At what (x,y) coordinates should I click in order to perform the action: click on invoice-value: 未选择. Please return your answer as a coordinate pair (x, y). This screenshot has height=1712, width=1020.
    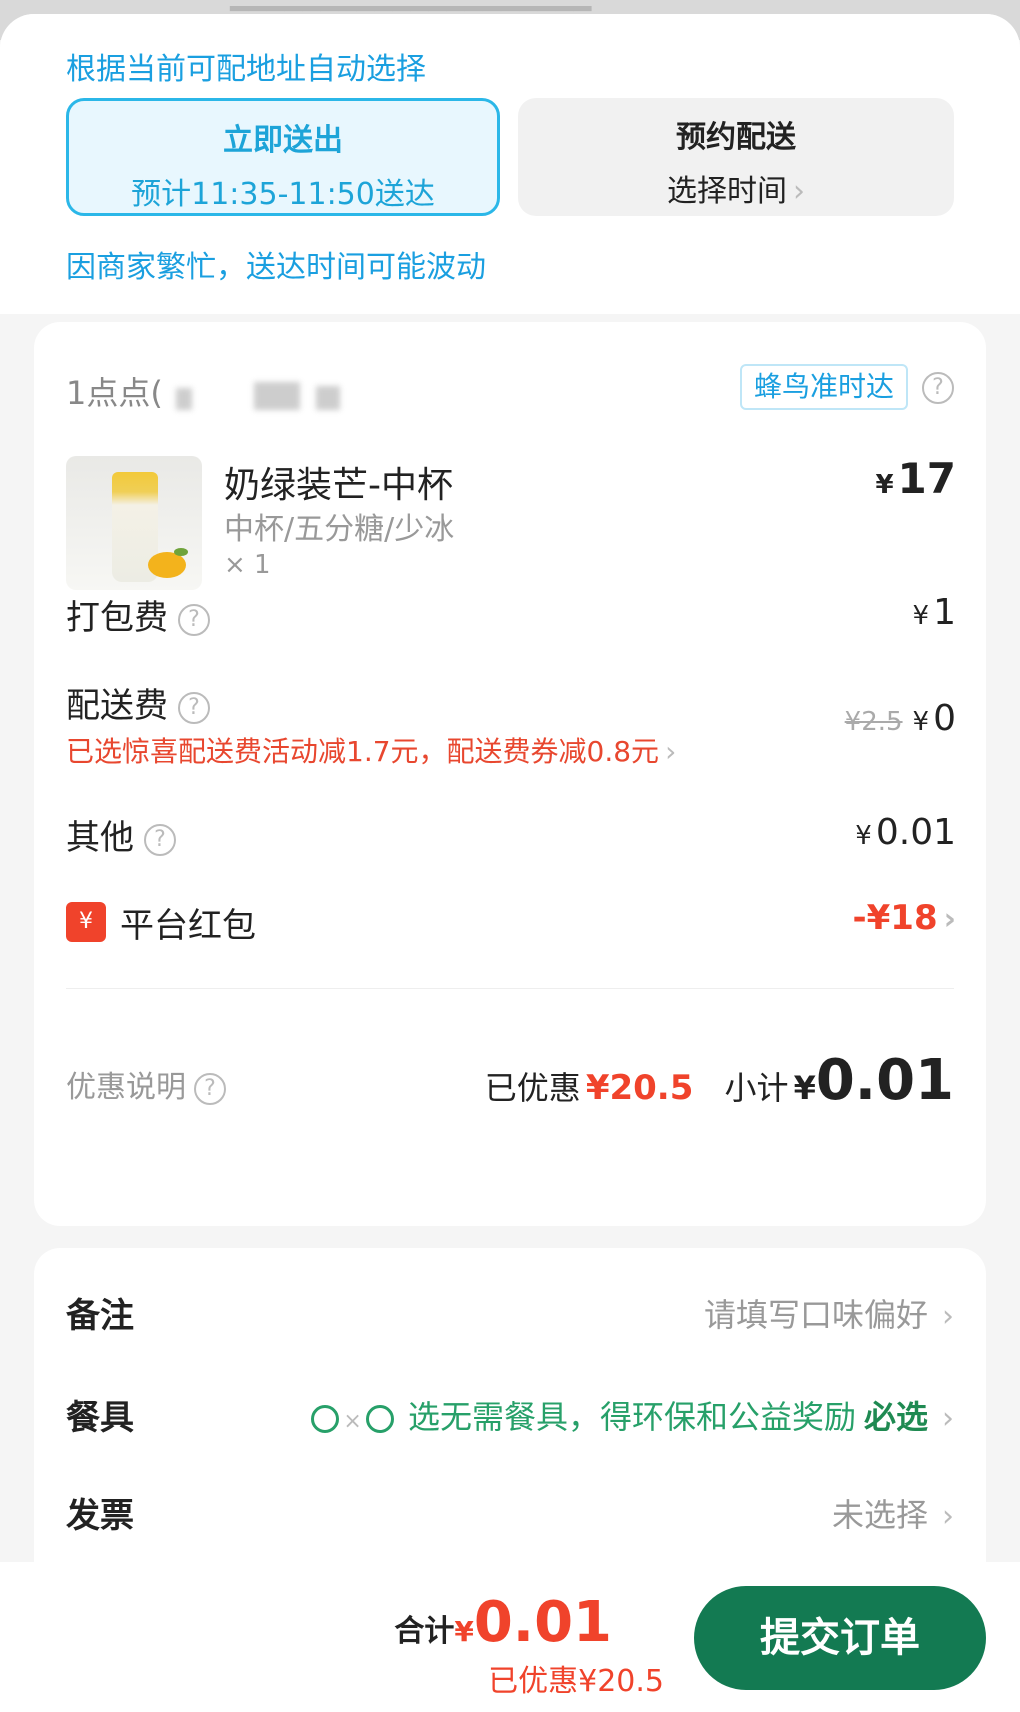
    Looking at the image, I should click on (879, 1515).